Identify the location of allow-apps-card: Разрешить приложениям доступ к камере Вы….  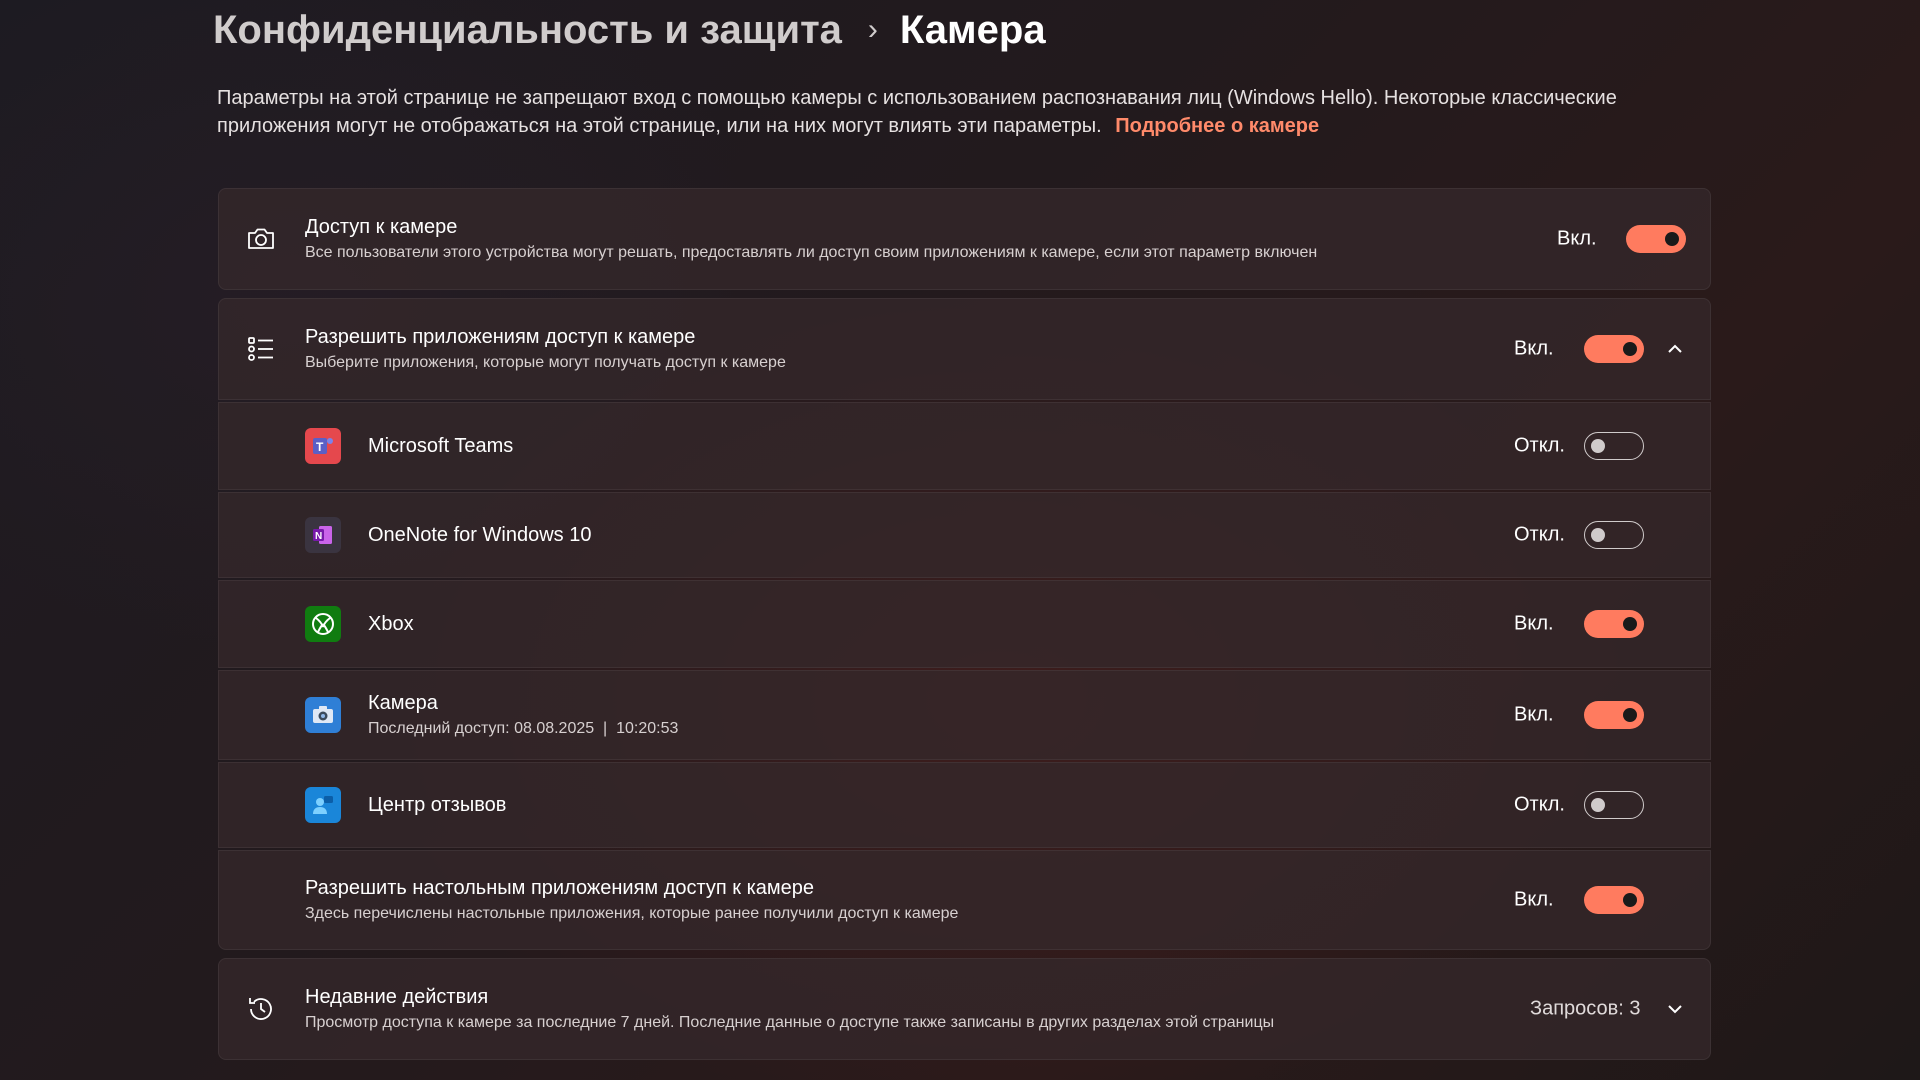
(964, 349).